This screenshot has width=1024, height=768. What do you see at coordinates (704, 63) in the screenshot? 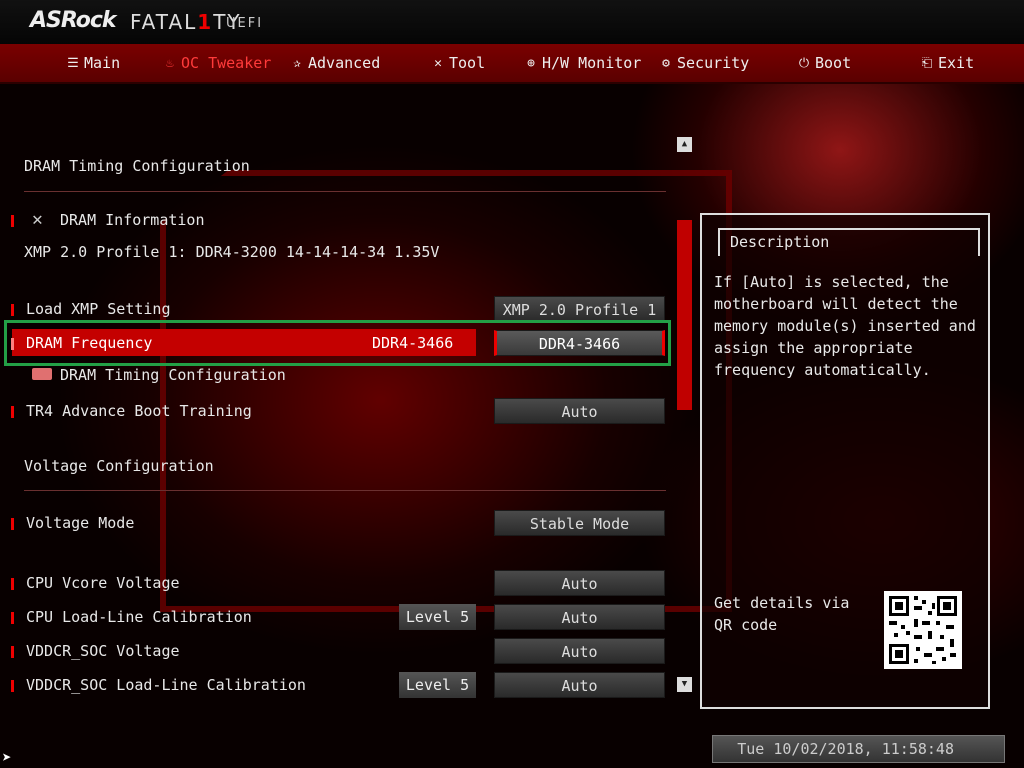
I see `tab-security: ⚙ Security` at bounding box center [704, 63].